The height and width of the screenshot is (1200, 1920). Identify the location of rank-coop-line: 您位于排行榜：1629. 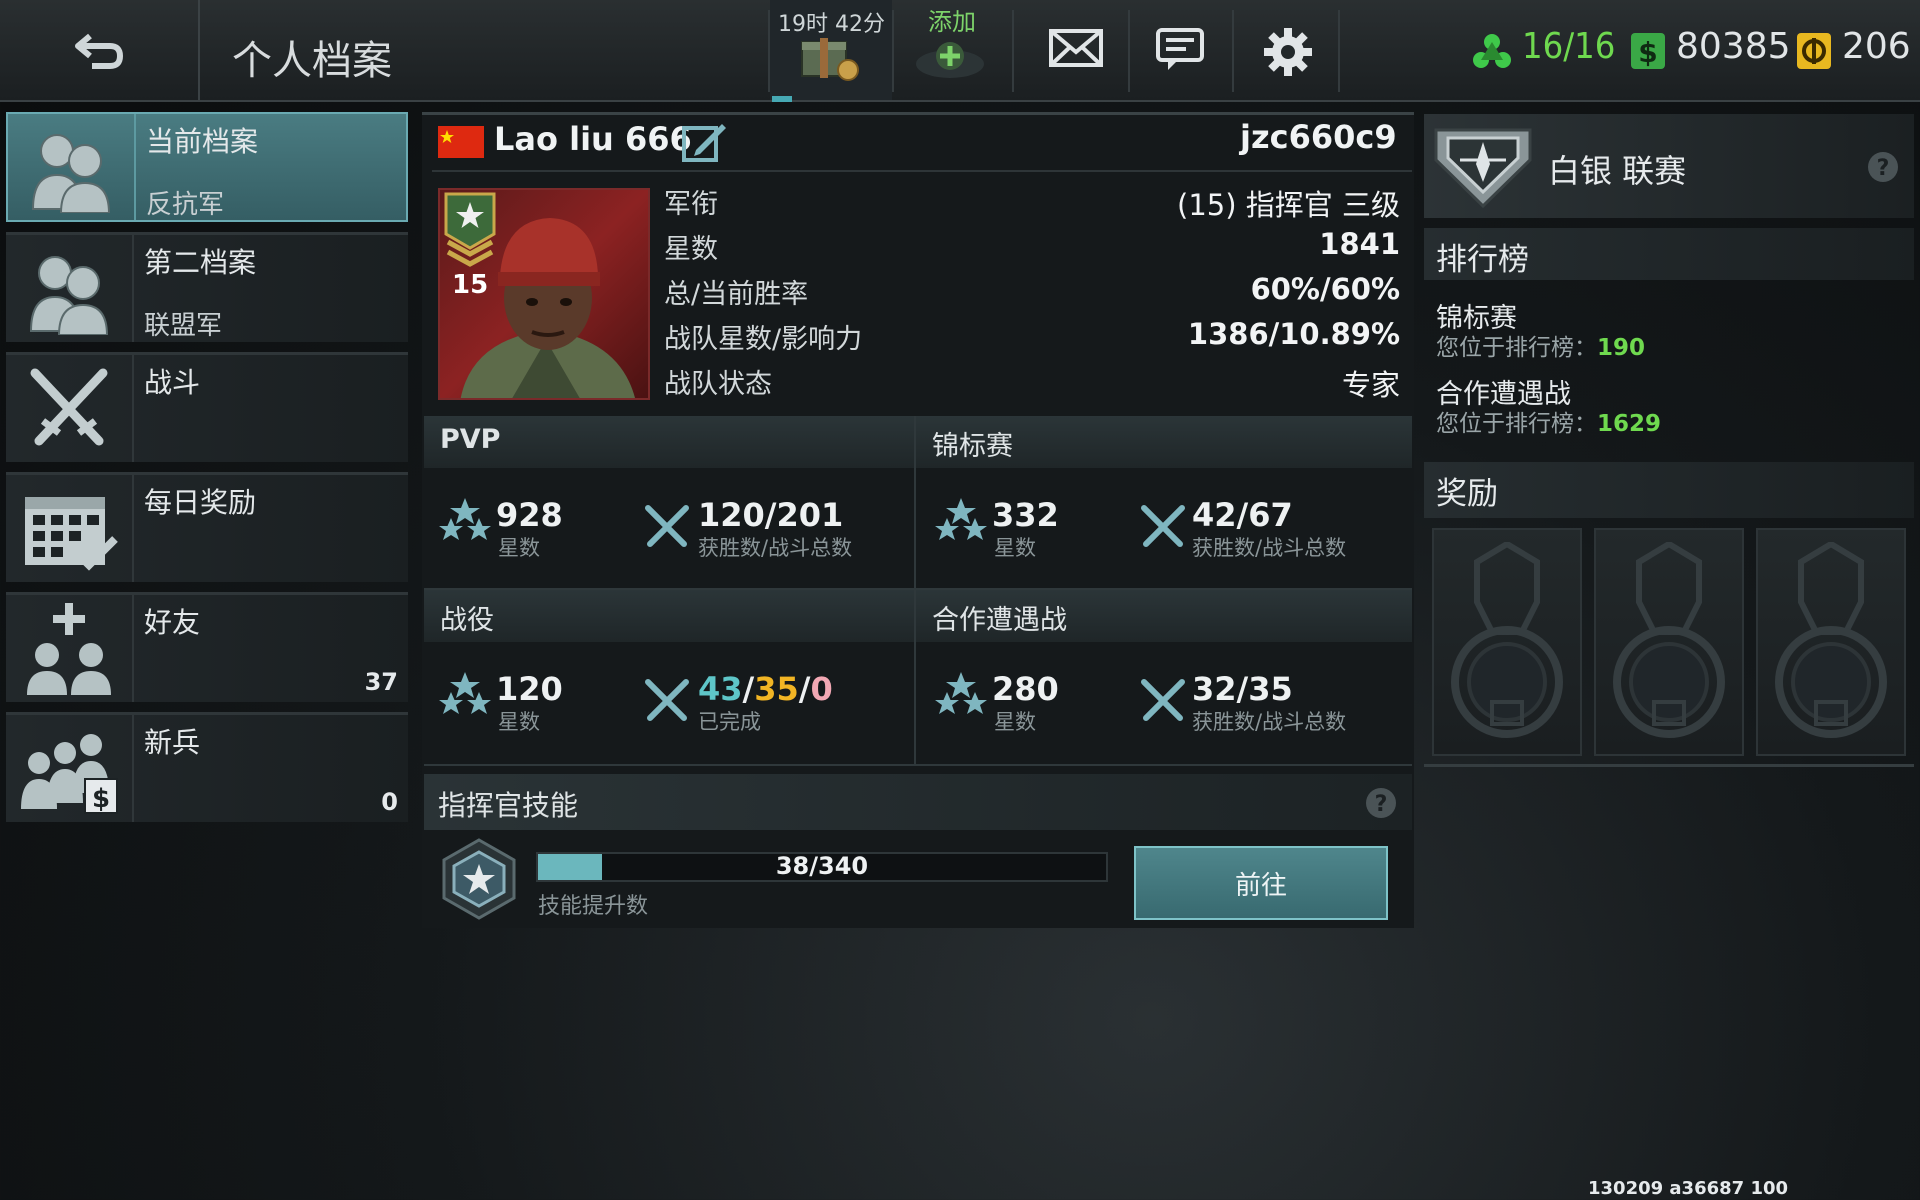
(1548, 421).